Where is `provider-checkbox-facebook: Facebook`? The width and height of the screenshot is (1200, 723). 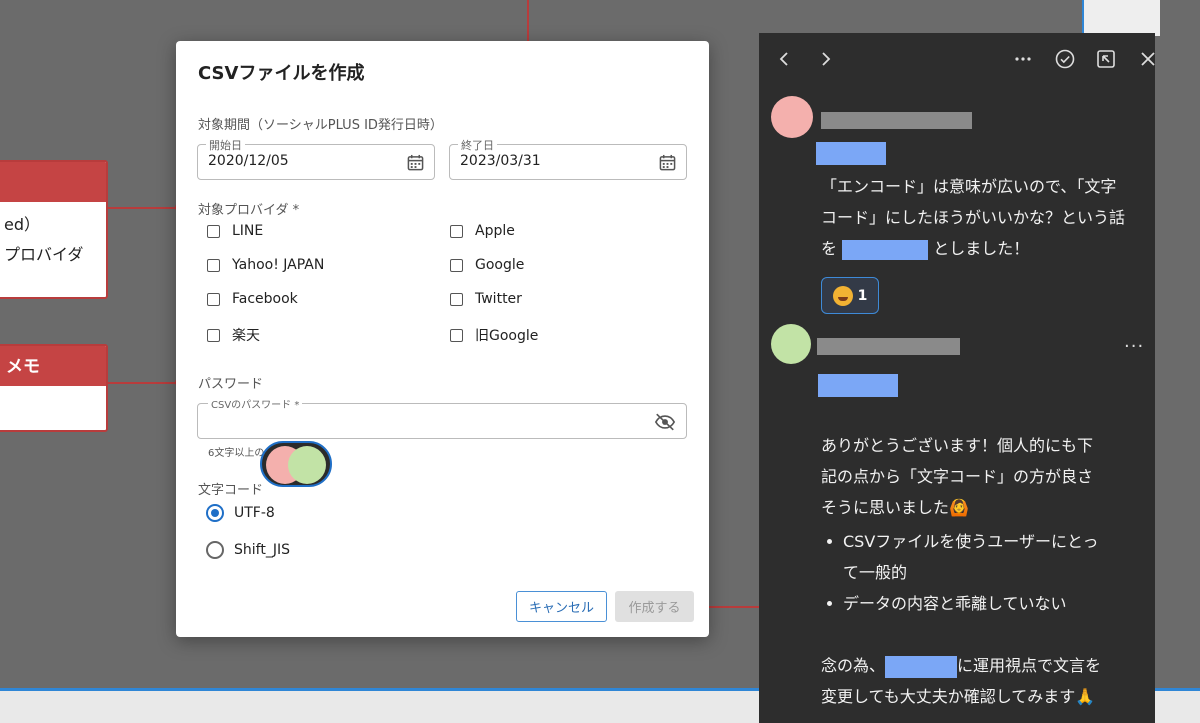 provider-checkbox-facebook: Facebook is located at coordinates (252, 299).